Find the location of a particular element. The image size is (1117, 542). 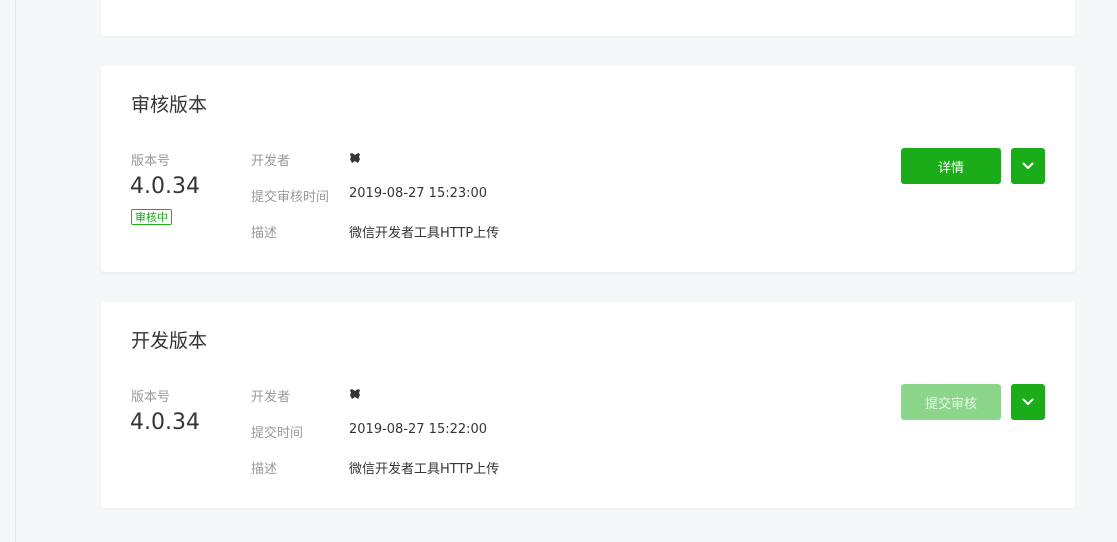

dev-version-title: 开发版本 is located at coordinates (169, 341).